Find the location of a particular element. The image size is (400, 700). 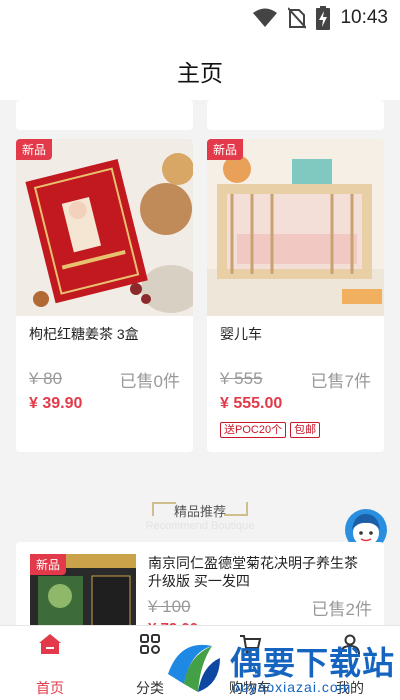

status-bar: 10:43 is located at coordinates (200, 18).